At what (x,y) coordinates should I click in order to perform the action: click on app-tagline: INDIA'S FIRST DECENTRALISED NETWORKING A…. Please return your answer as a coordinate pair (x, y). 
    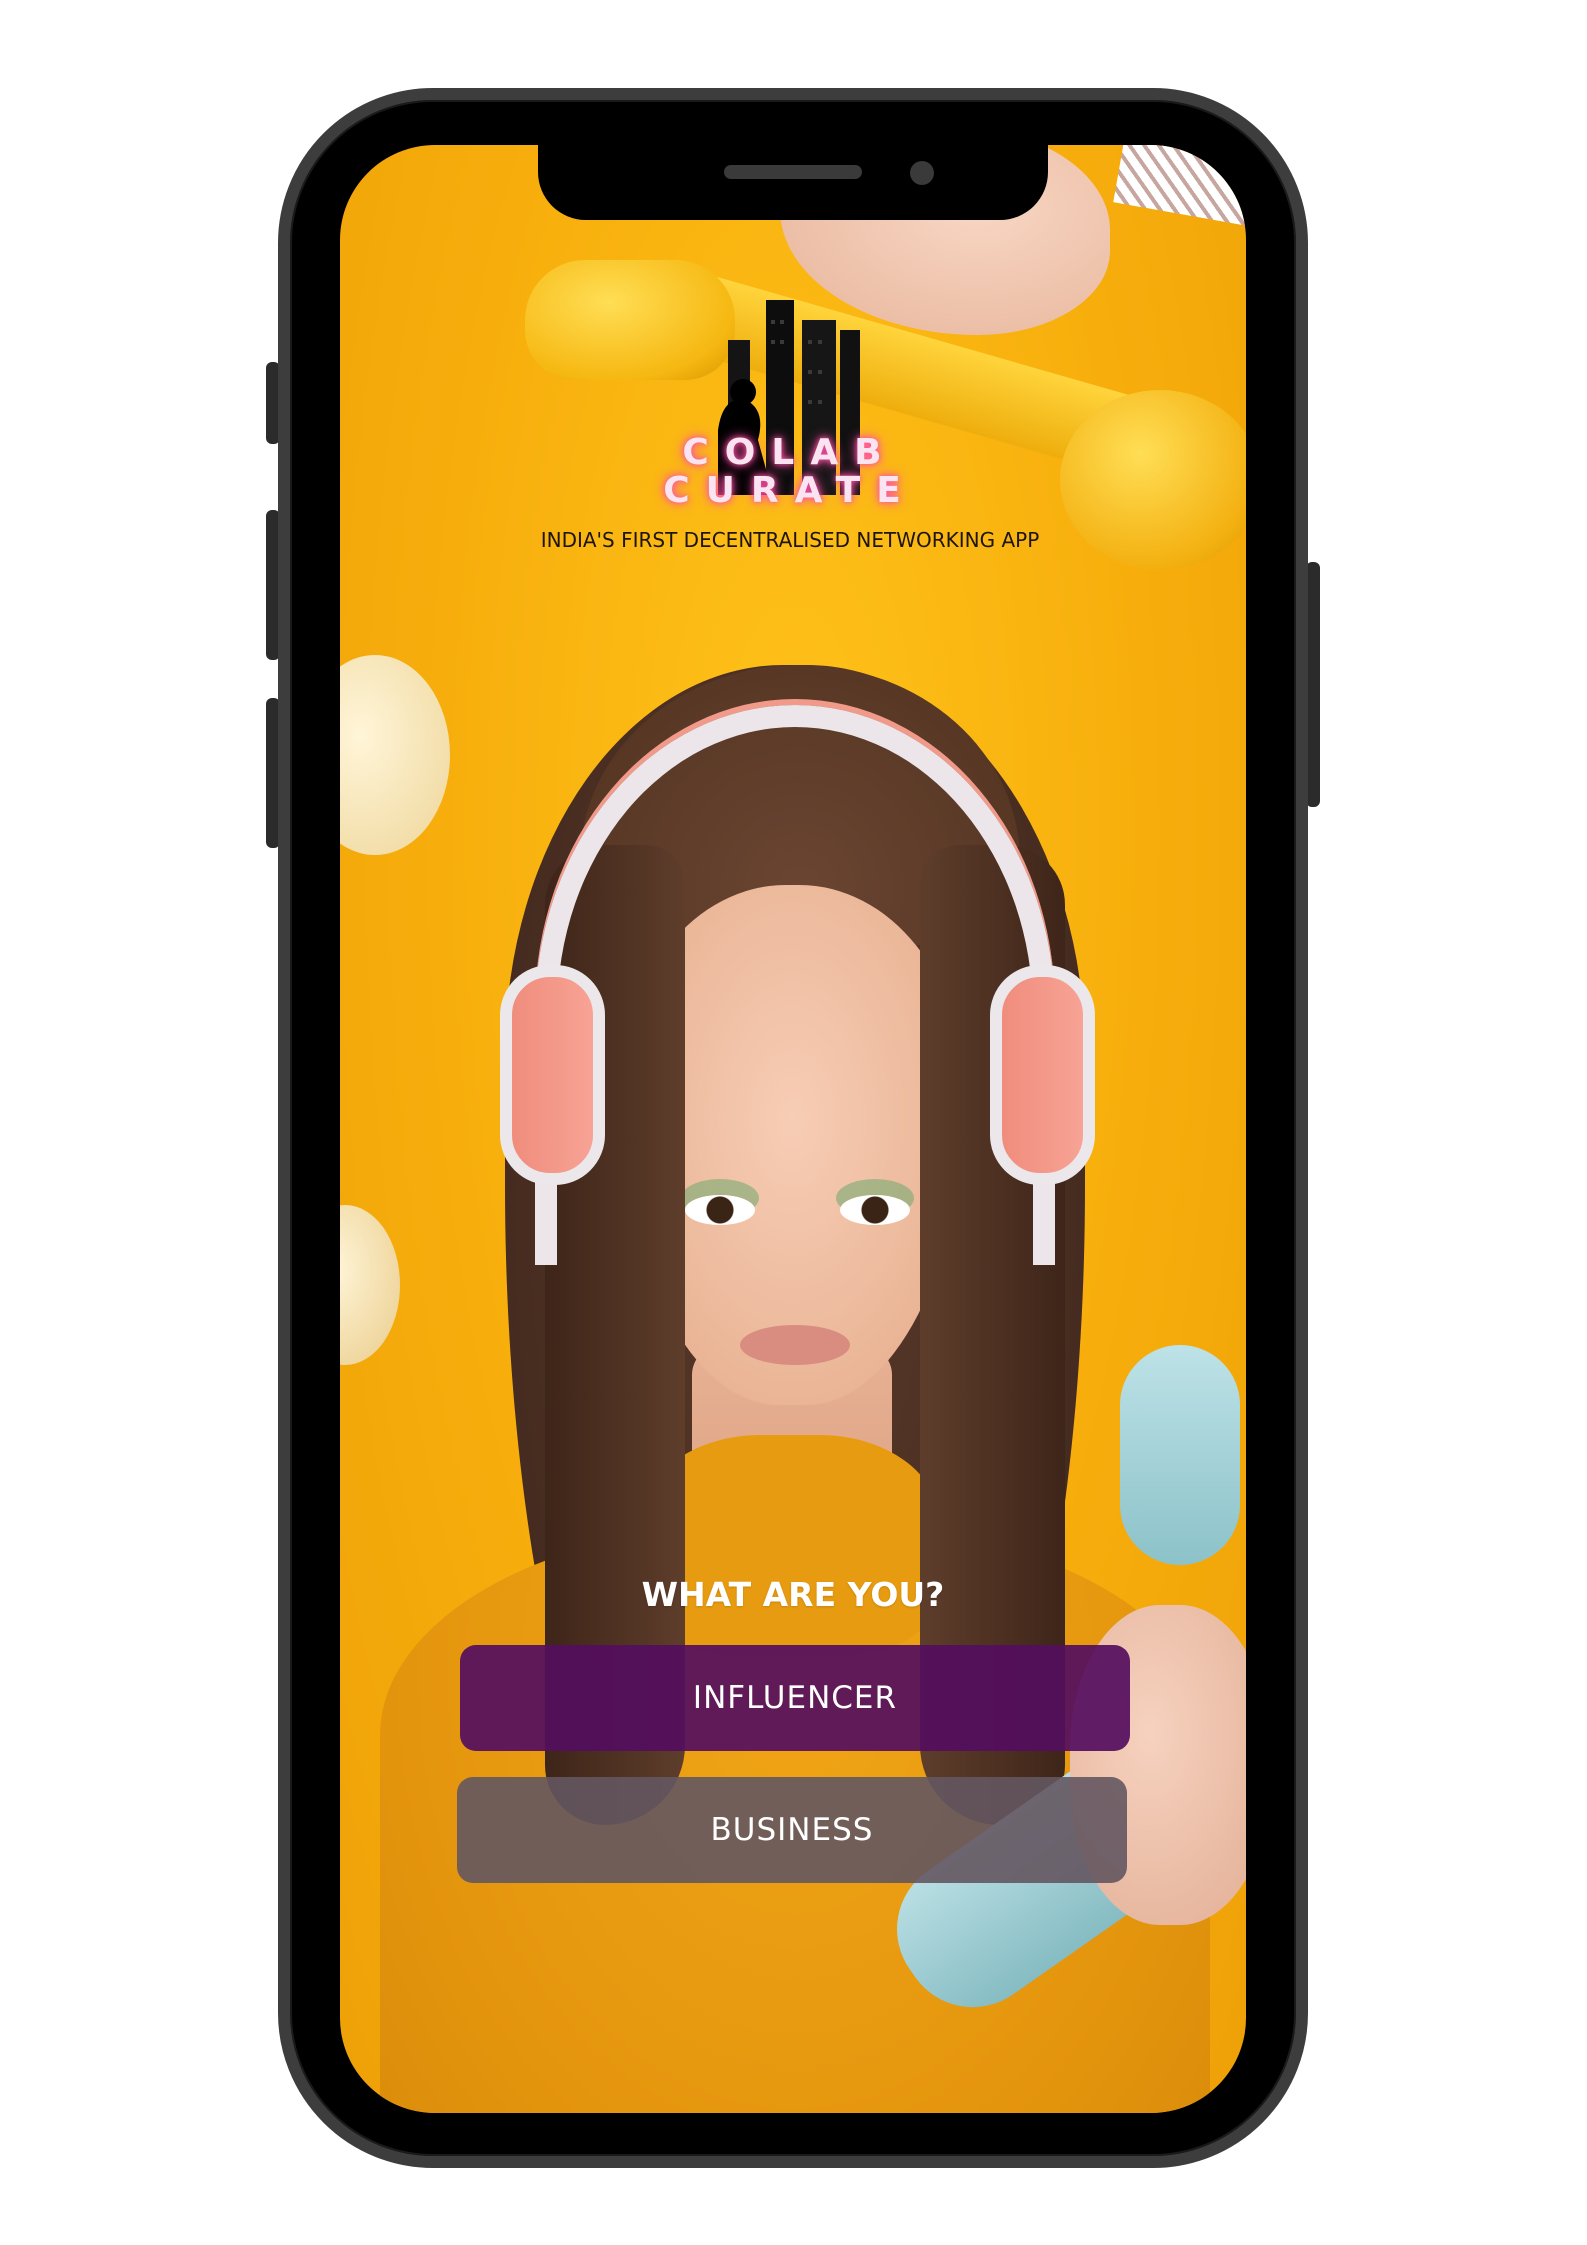
    Looking at the image, I should click on (790, 540).